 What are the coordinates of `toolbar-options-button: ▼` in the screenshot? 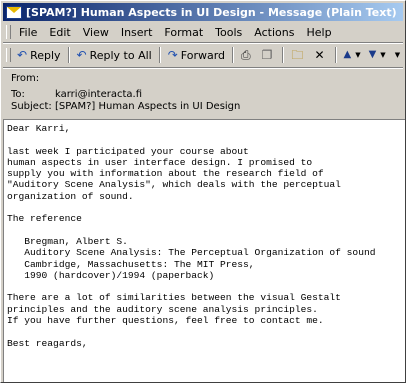 It's located at (397, 55).